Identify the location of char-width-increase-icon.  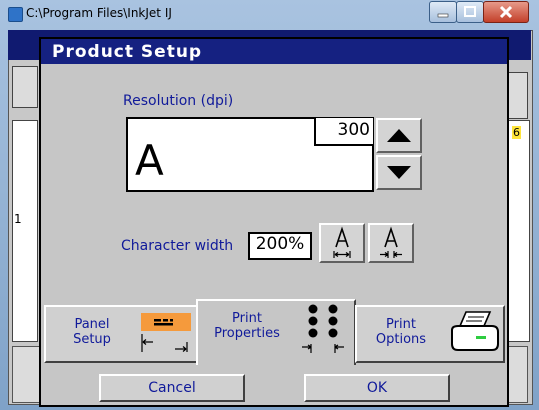
(342, 242).